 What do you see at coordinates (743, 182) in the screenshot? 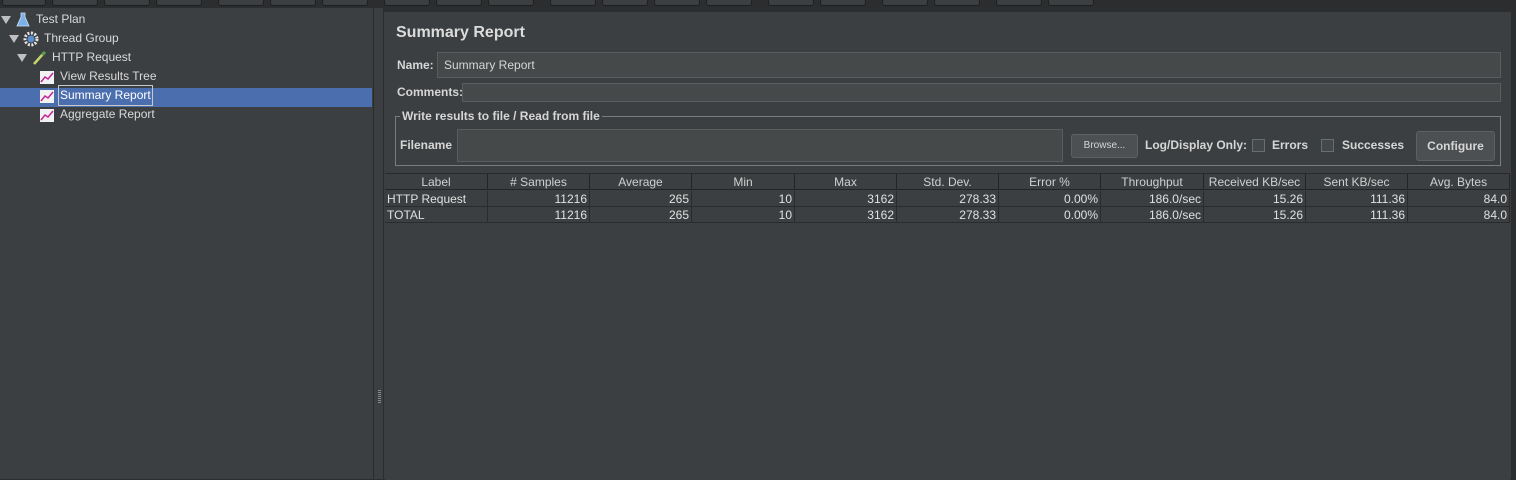
I see `column-header-min: Min` at bounding box center [743, 182].